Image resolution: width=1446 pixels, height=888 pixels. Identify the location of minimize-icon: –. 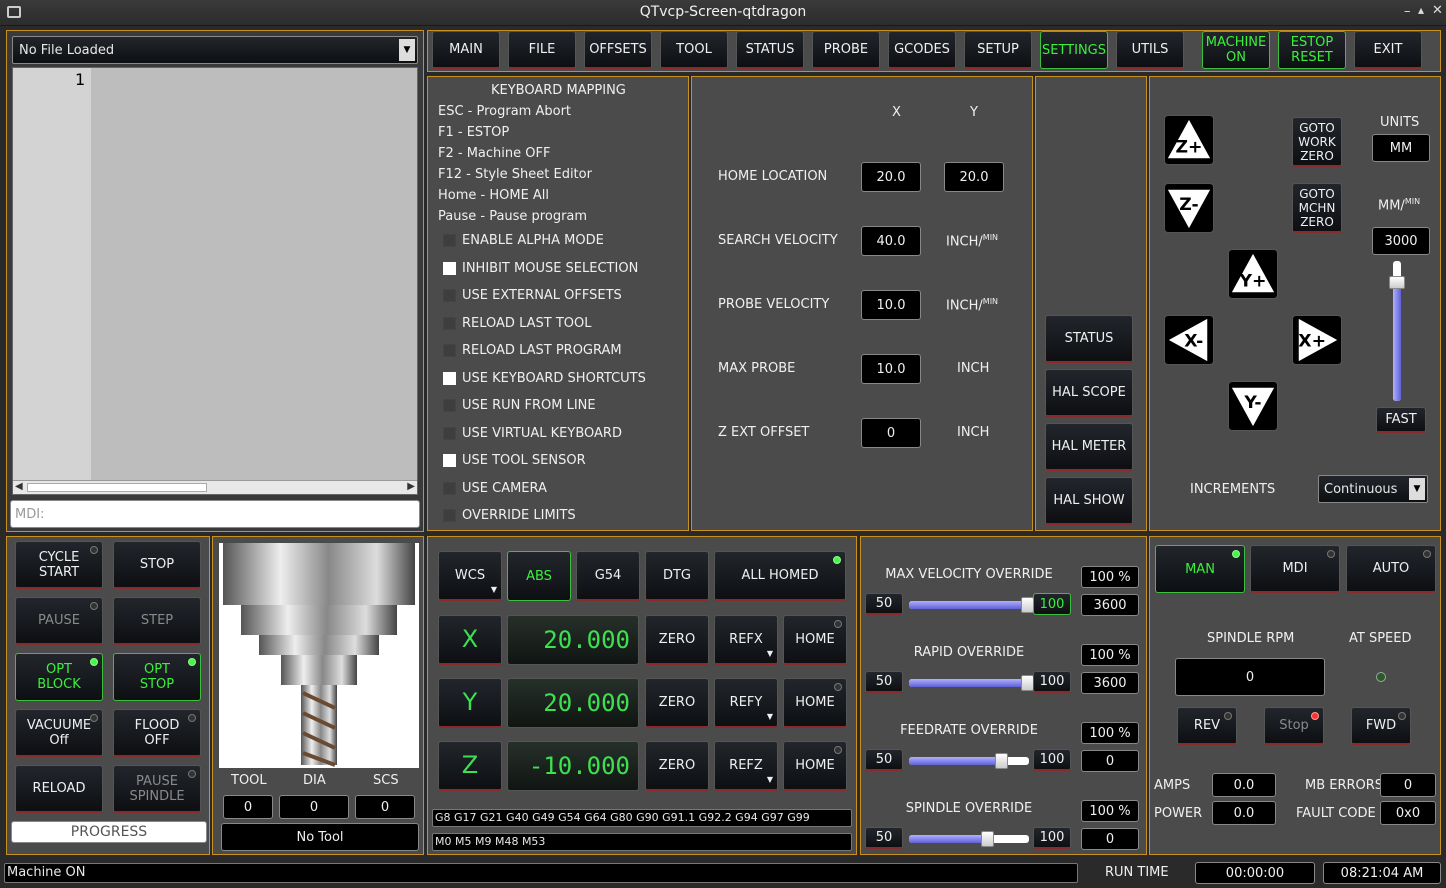
(1407, 11).